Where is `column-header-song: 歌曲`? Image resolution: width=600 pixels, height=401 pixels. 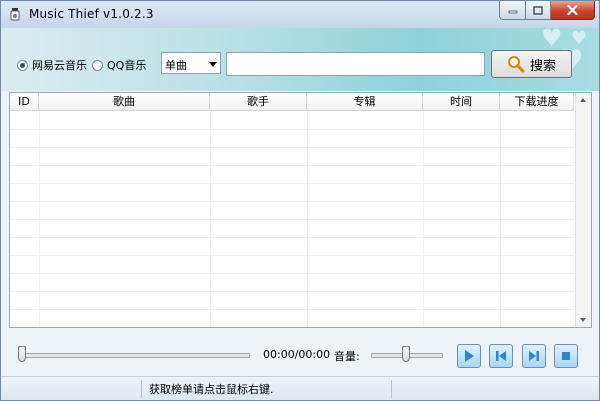
column-header-song: 歌曲 is located at coordinates (124, 101).